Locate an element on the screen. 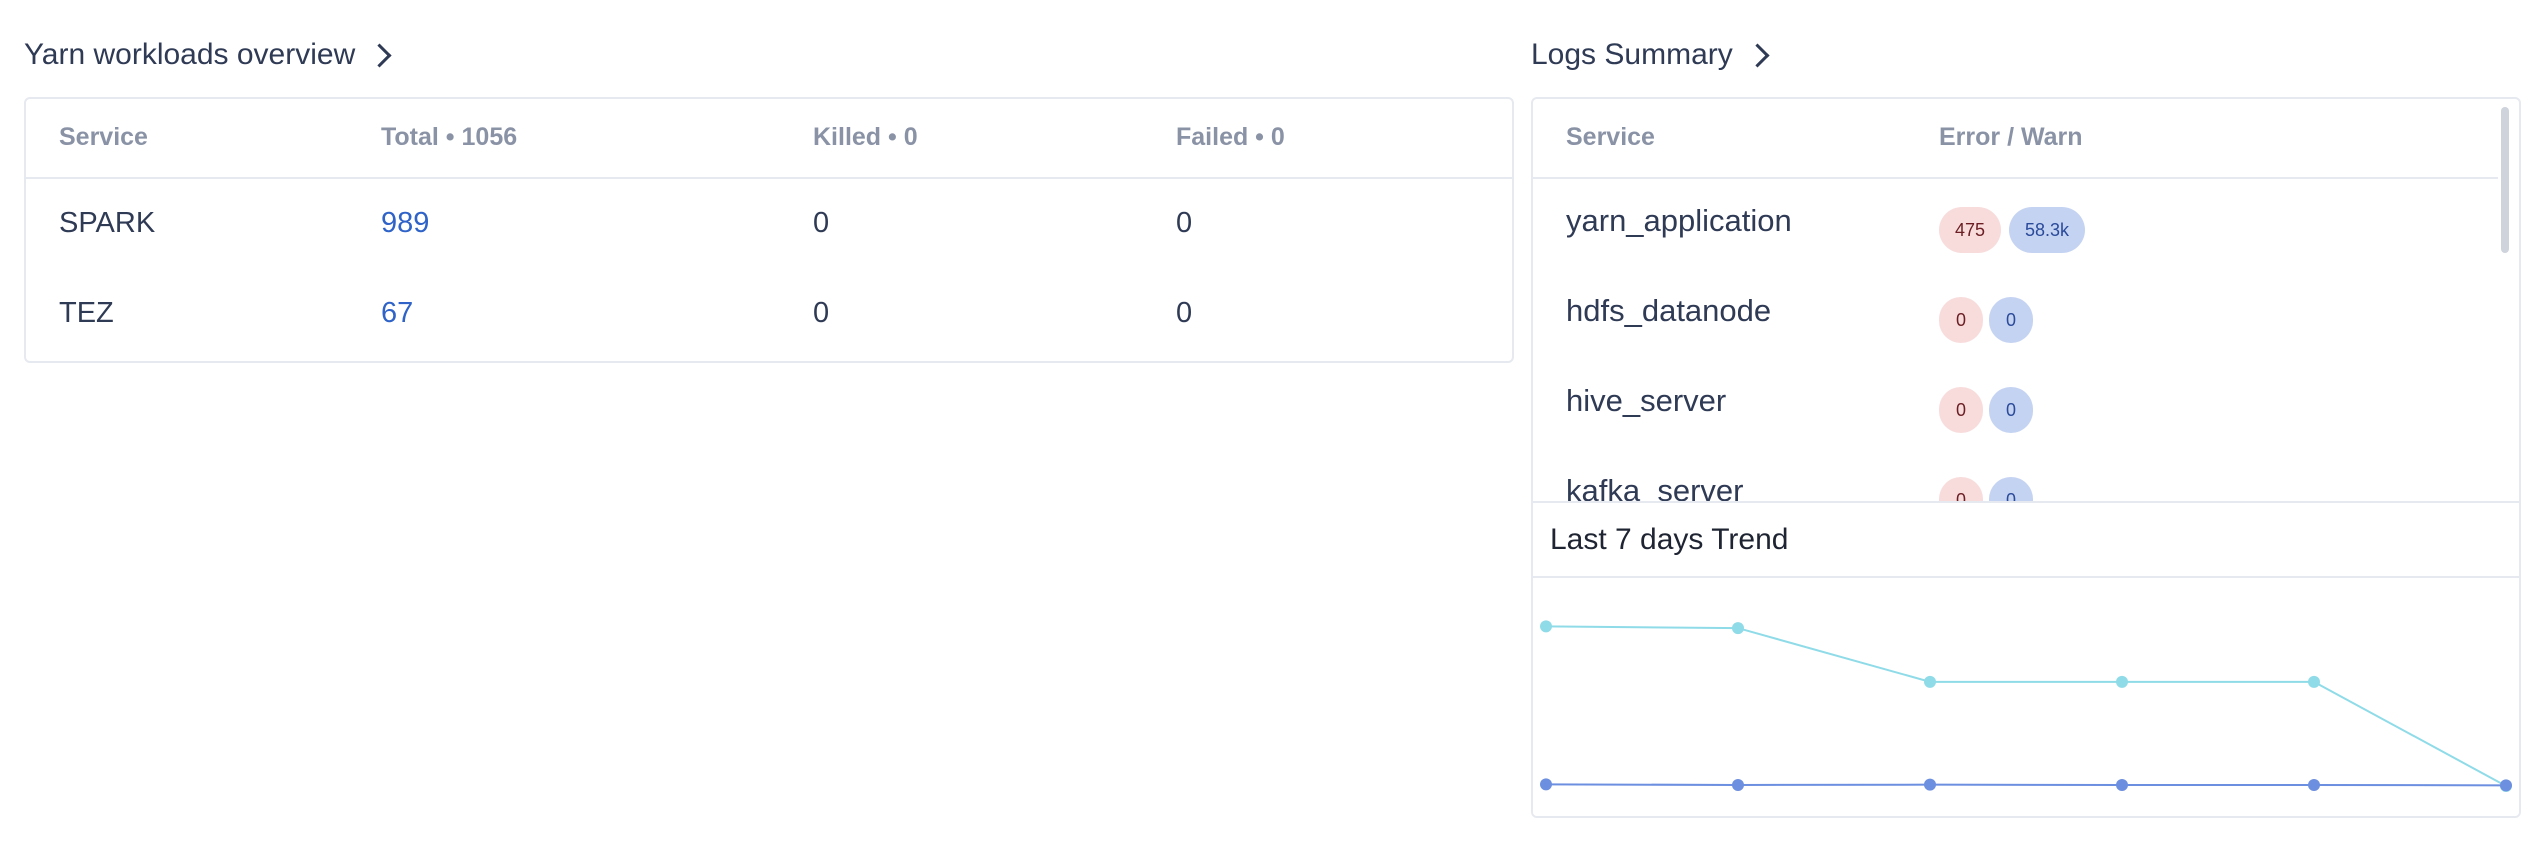  error-count-badge: 475 is located at coordinates (1970, 230).